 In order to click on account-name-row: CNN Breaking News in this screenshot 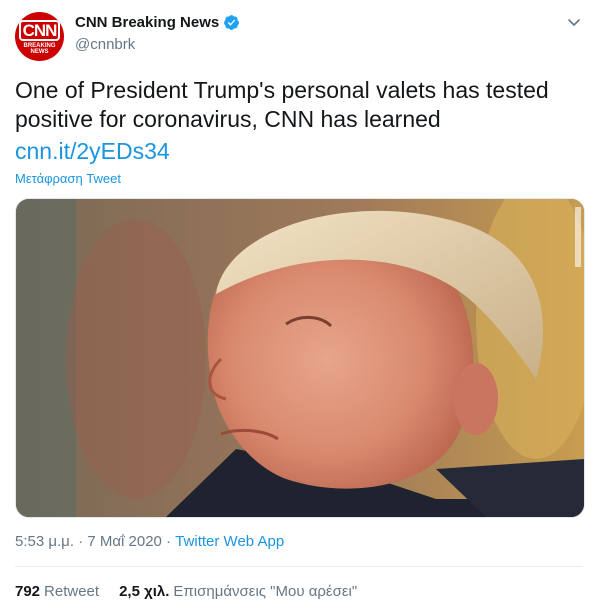, I will do `click(157, 22)`.